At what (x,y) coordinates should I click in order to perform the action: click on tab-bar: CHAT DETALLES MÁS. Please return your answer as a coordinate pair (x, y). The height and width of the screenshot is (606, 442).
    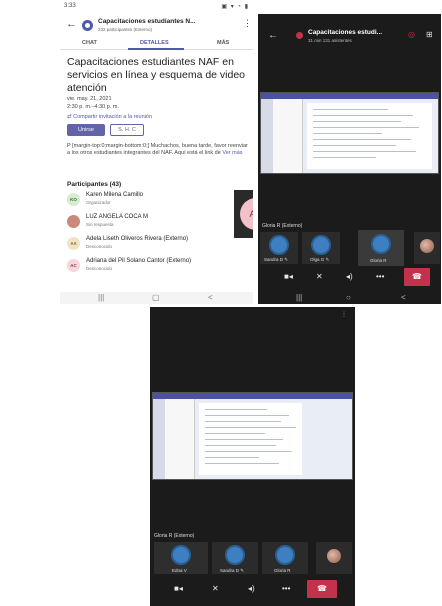
    Looking at the image, I should click on (156, 44).